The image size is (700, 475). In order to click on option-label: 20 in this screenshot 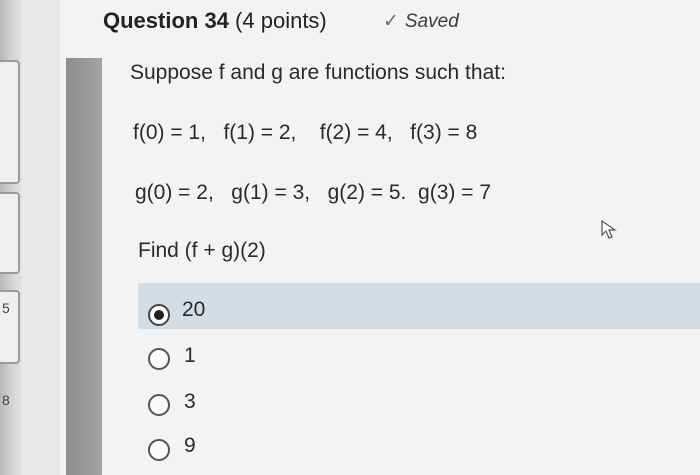, I will do `click(193, 310)`.